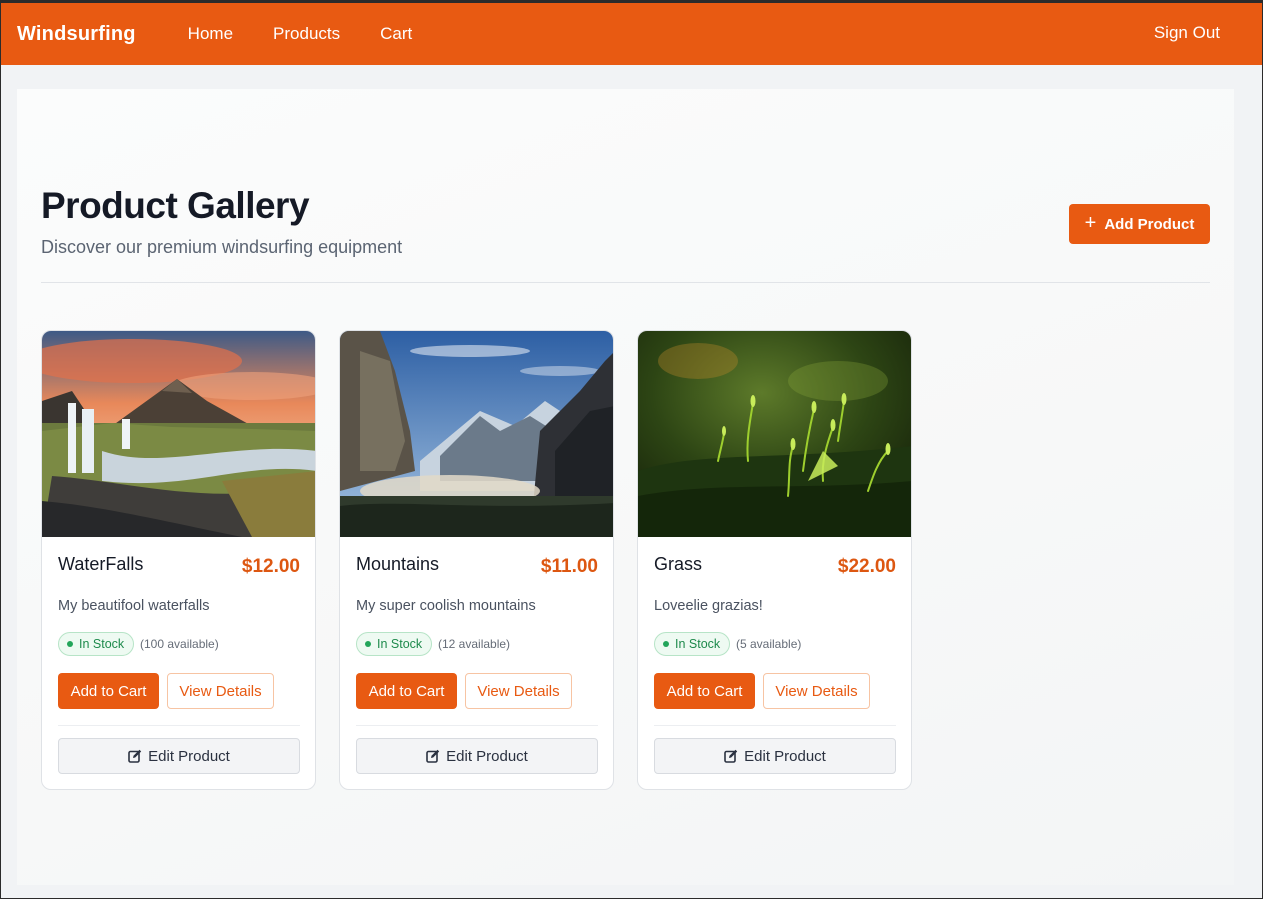 This screenshot has height=899, width=1263. Describe the element at coordinates (175, 205) in the screenshot. I see `page-title: Product Gallery` at that location.